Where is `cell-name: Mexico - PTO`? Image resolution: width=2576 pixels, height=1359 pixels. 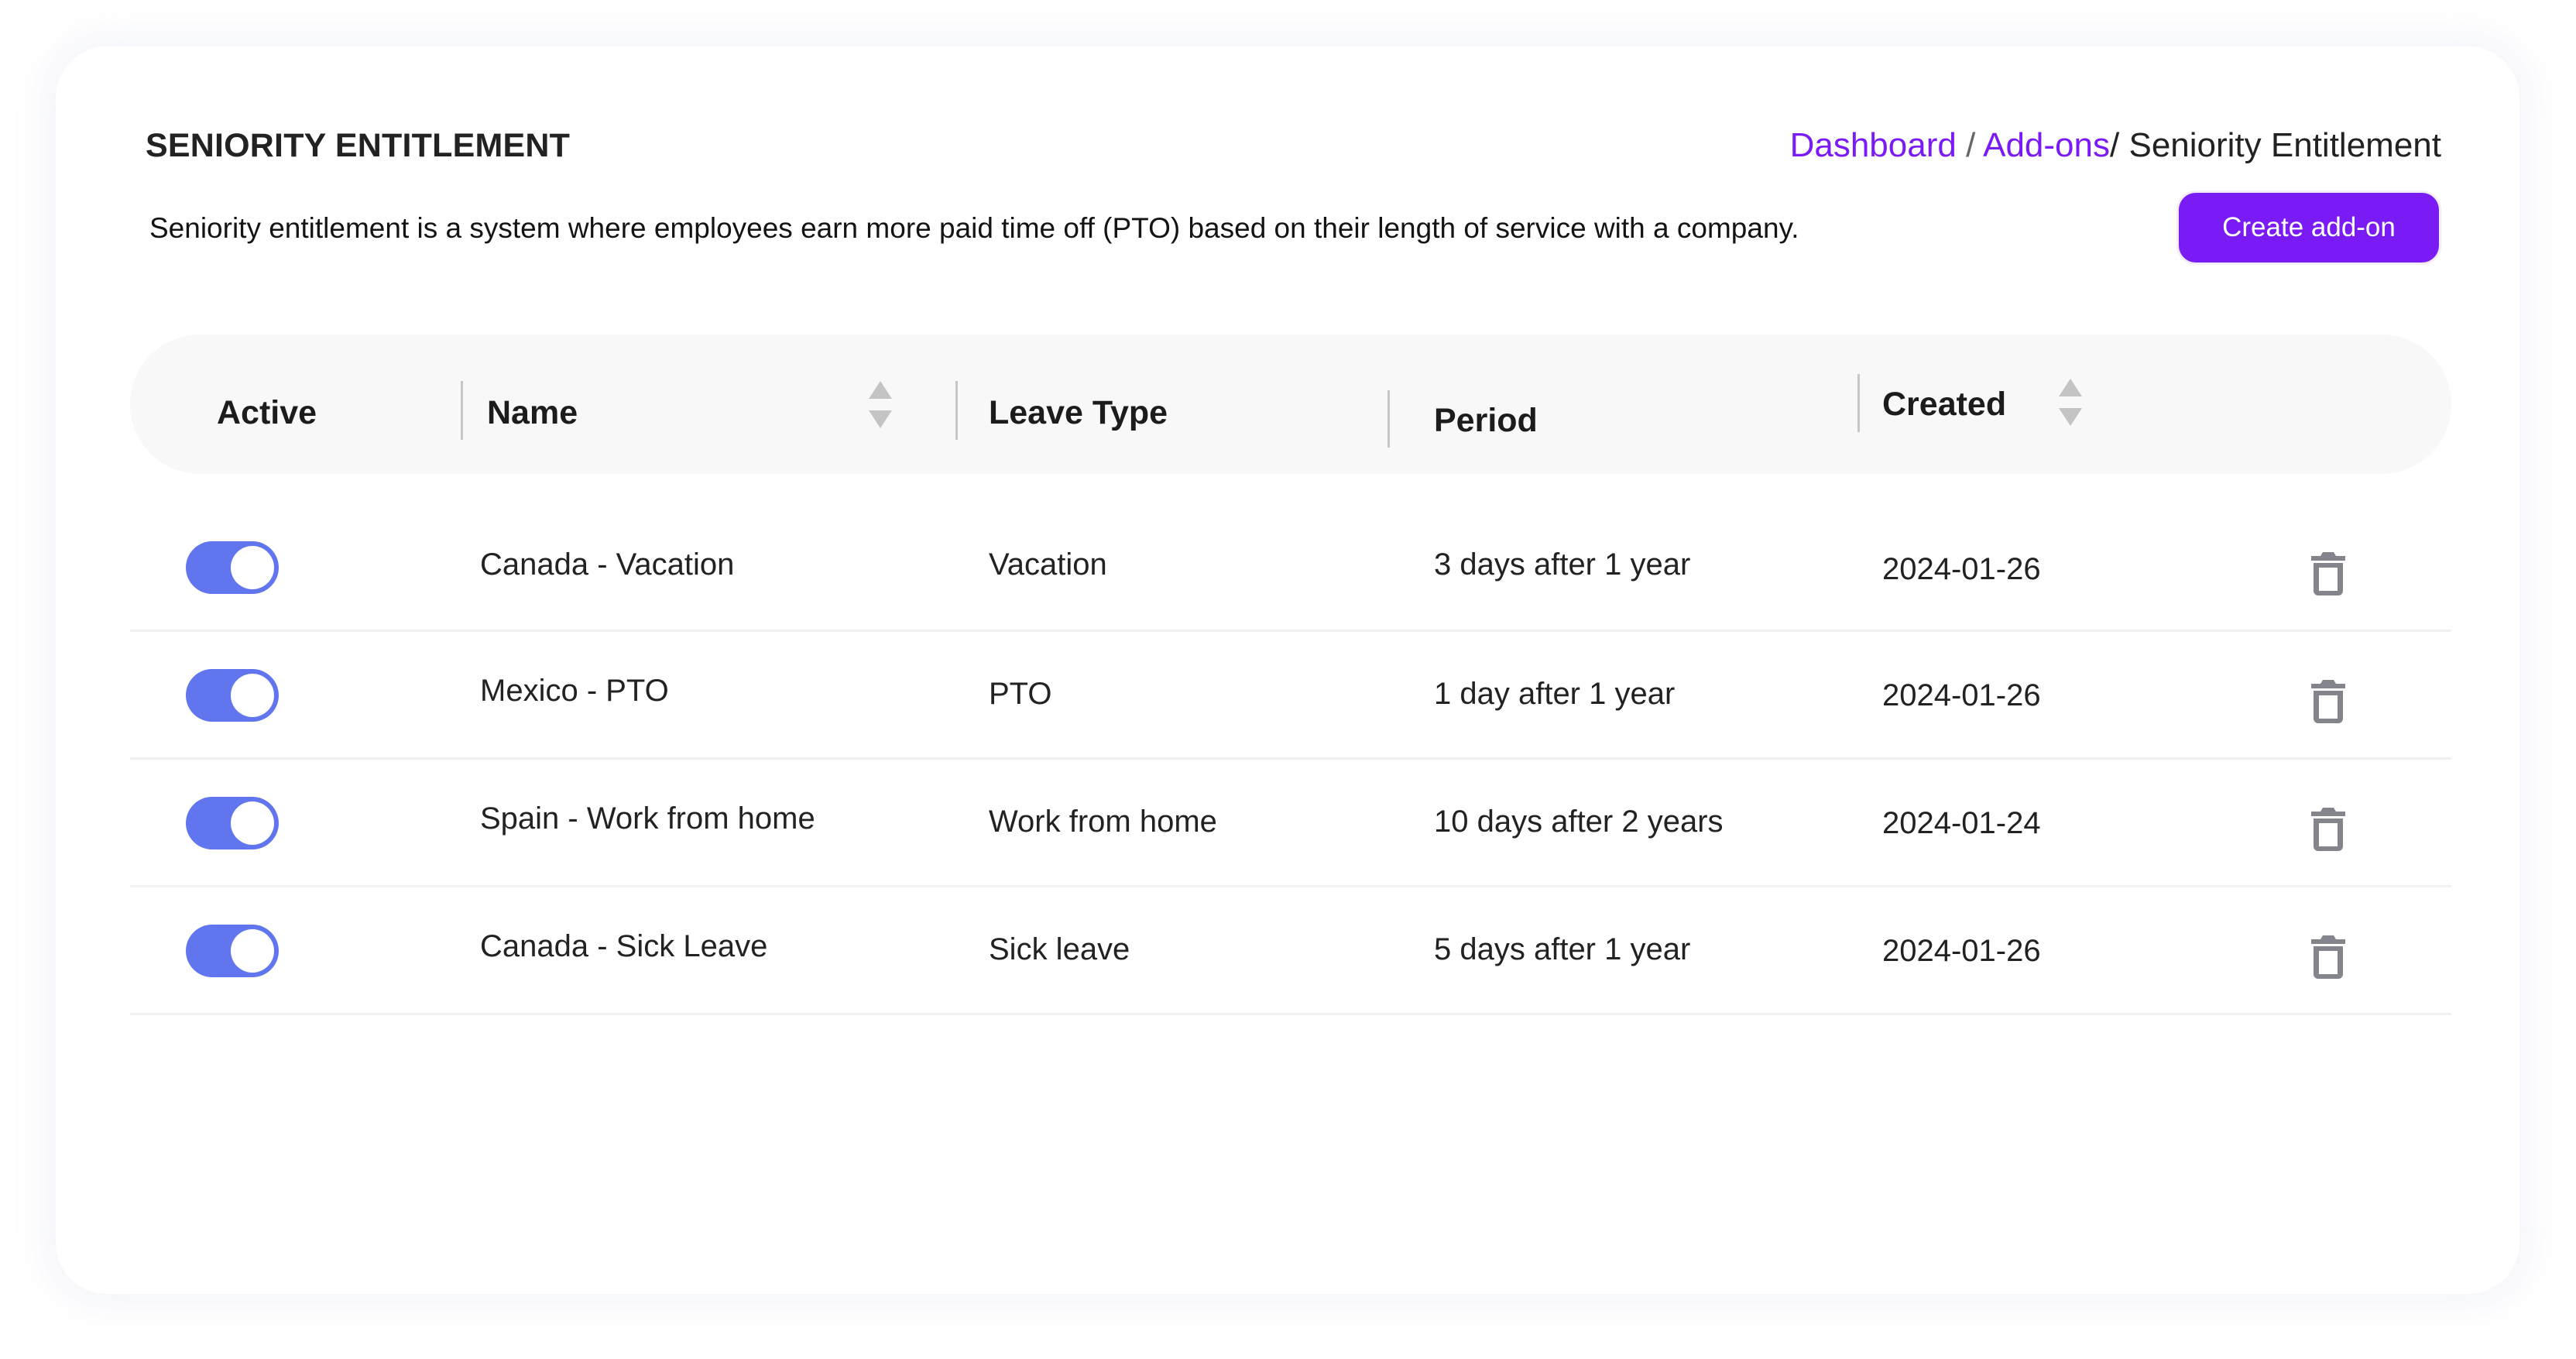 cell-name: Mexico - PTO is located at coordinates (574, 691).